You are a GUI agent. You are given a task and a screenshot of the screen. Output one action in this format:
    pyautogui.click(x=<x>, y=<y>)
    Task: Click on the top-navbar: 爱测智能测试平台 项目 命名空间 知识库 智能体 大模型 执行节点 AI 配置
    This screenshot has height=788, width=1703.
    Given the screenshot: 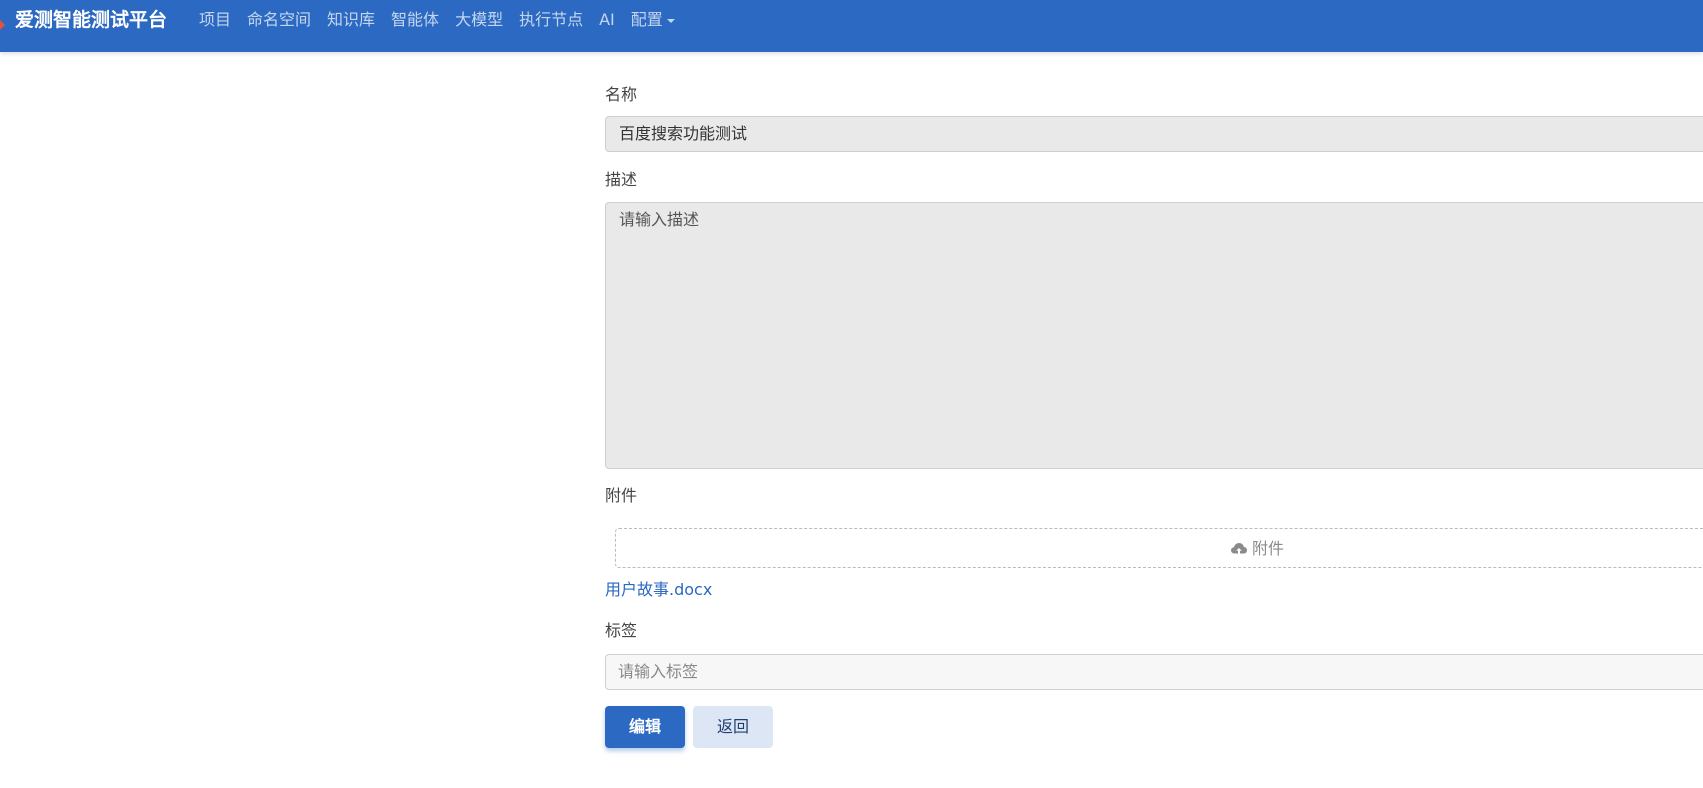 What is the action you would take?
    pyautogui.click(x=851, y=26)
    